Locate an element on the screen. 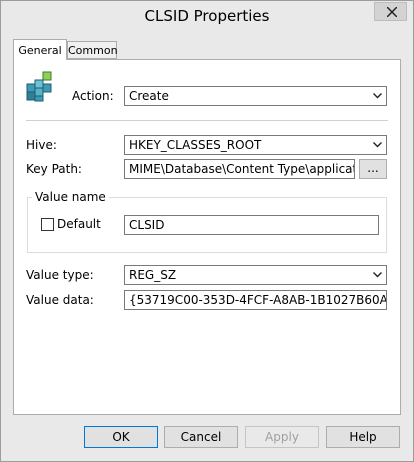  value-data-label: Value data: is located at coordinates (60, 300).